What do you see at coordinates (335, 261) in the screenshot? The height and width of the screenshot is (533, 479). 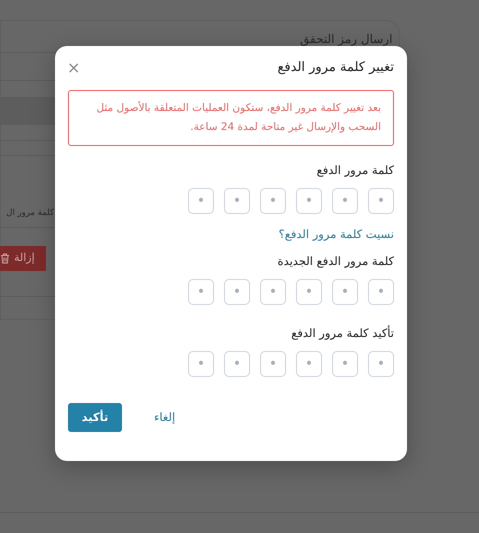 I see `field-label: كلمة مرور الدفع الجديدة` at bounding box center [335, 261].